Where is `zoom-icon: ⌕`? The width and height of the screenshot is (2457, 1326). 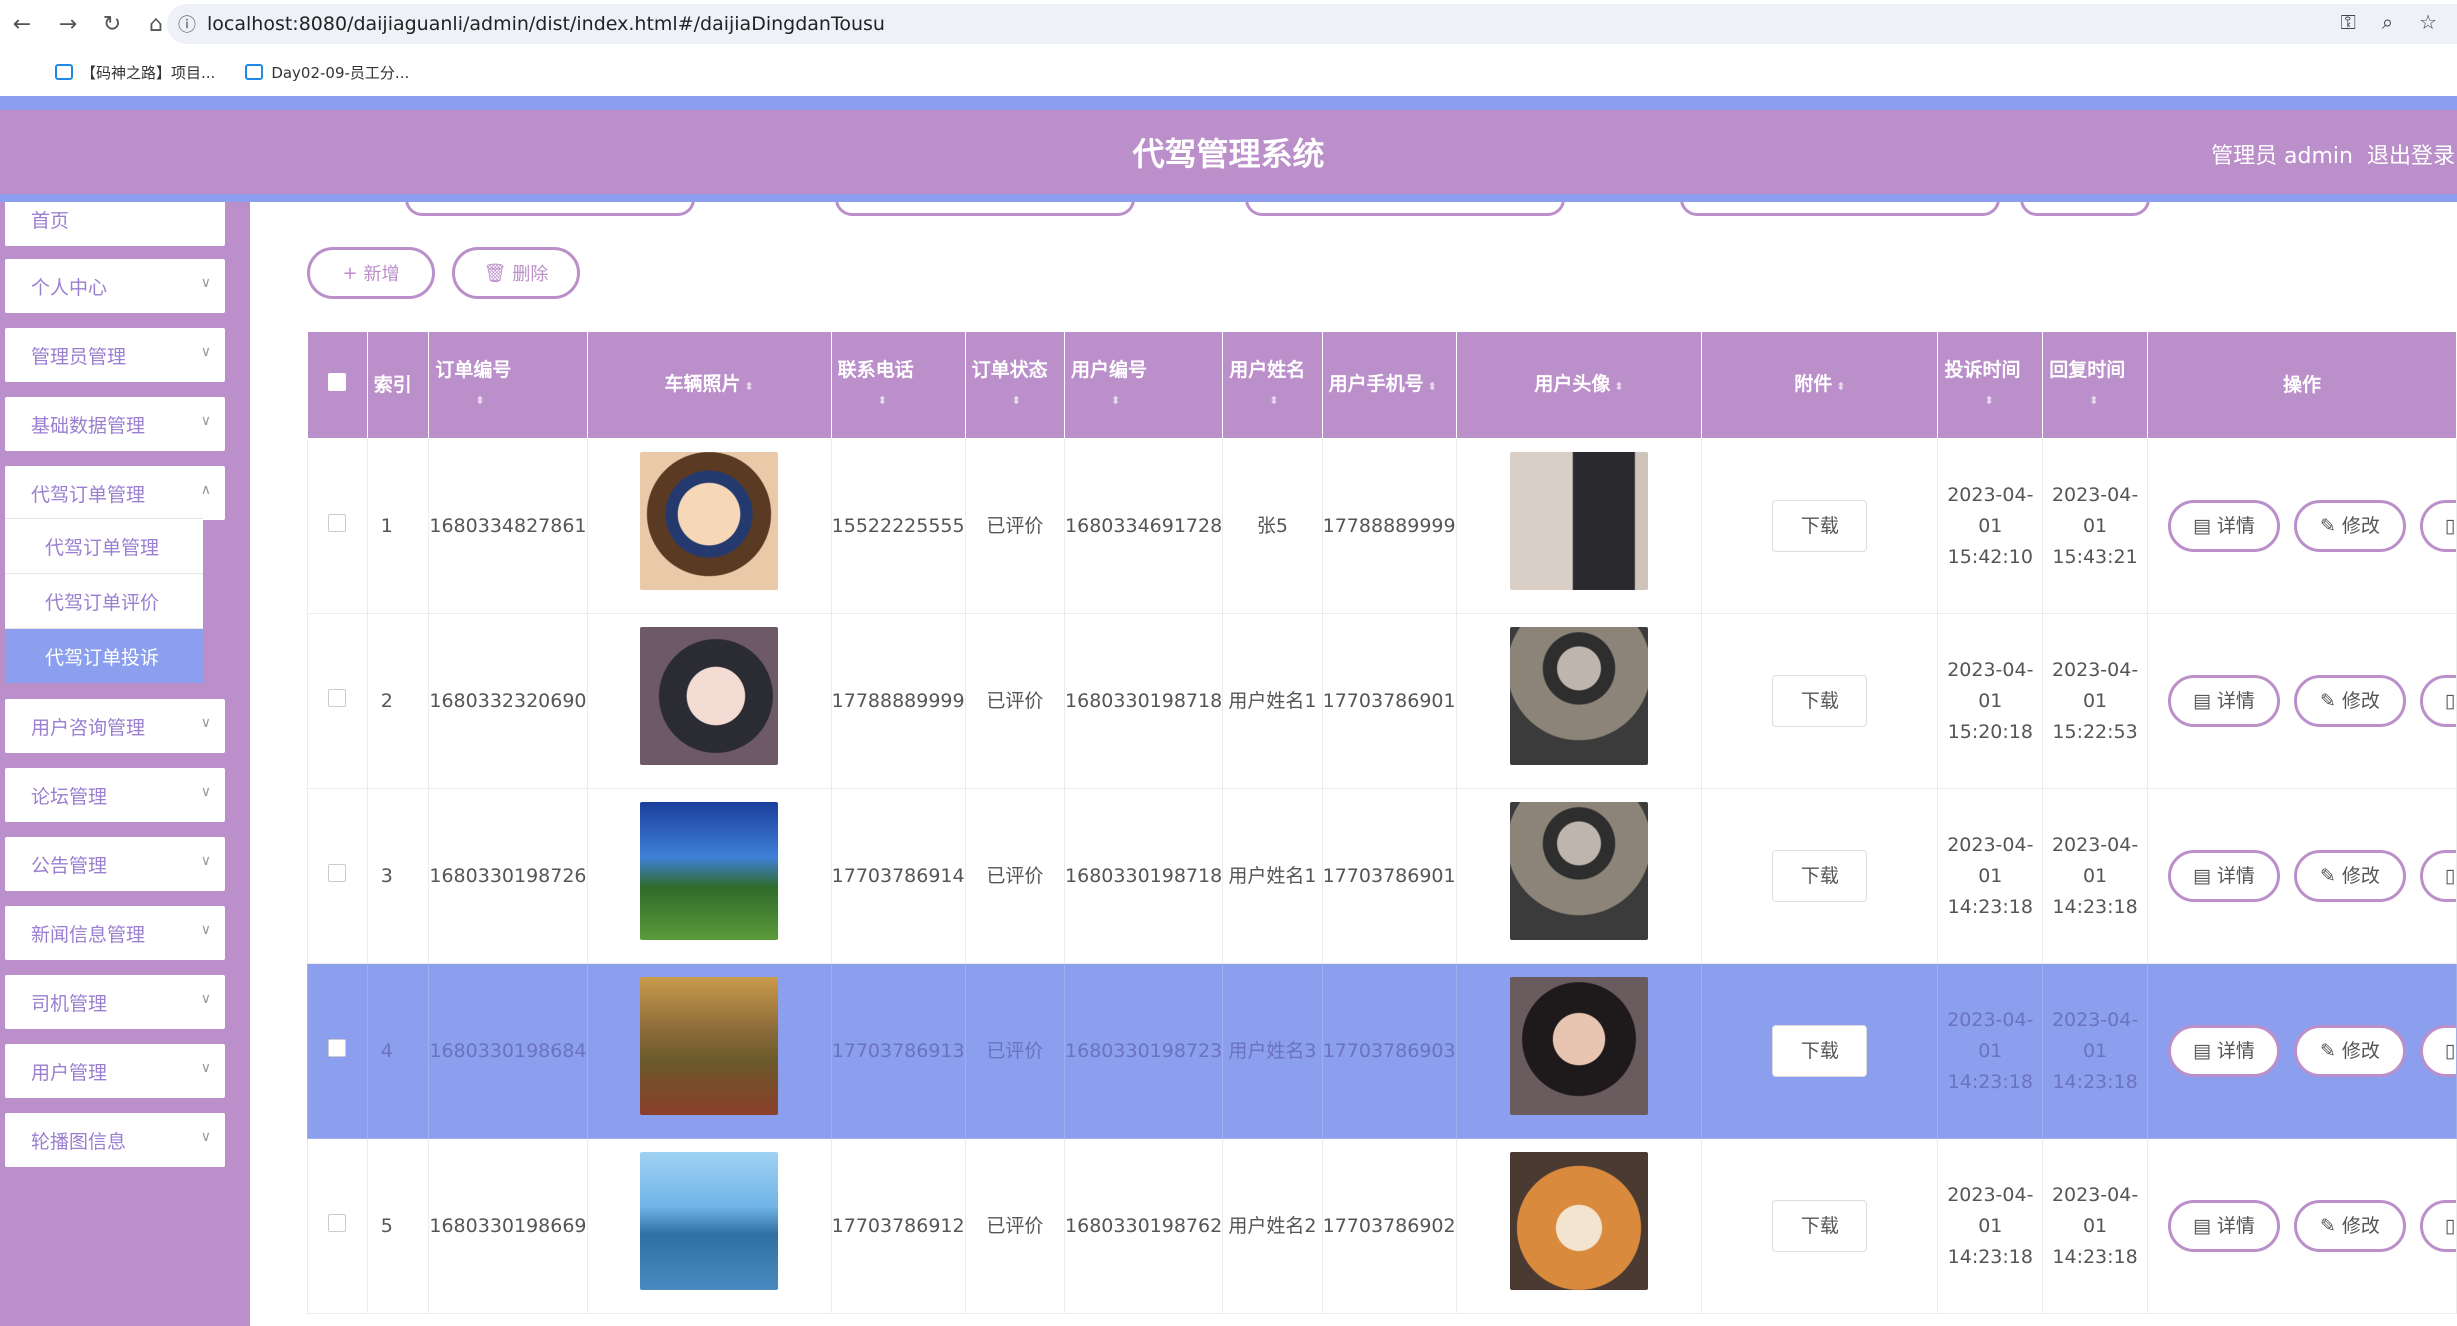
zoom-icon: ⌕ is located at coordinates (2387, 22).